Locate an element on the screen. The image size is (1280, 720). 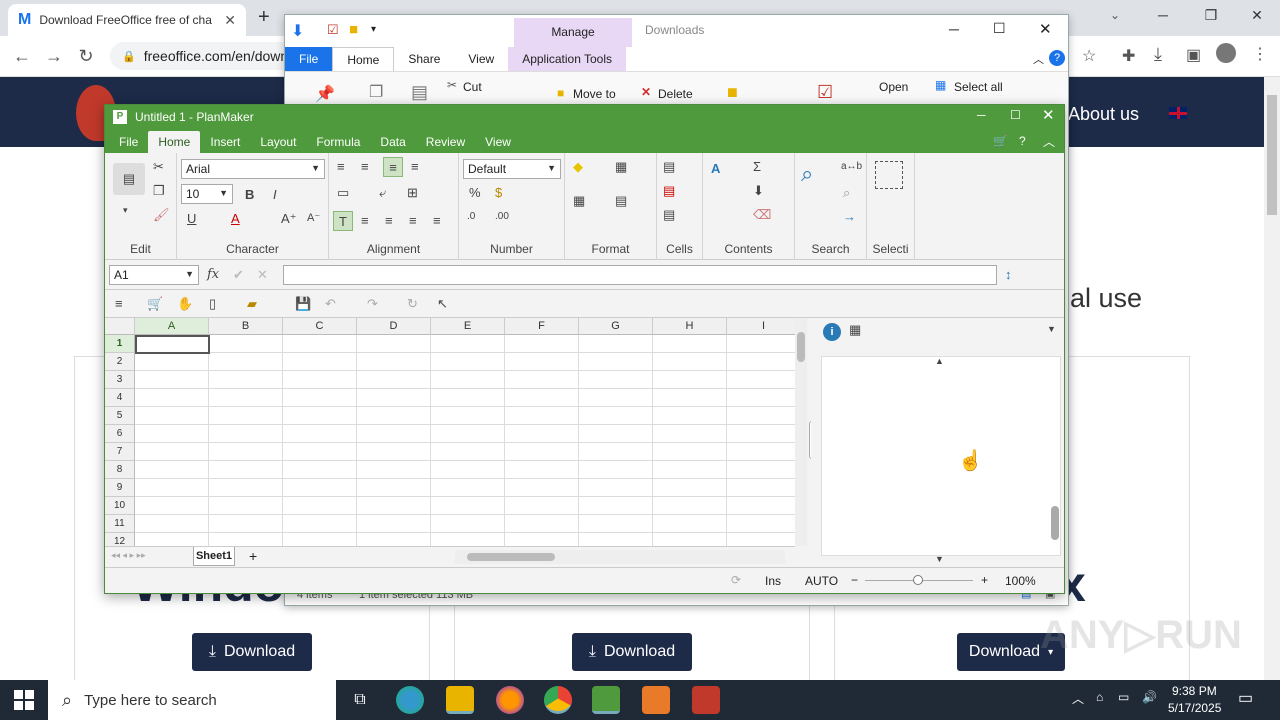
align-right-icon: ≡ is located at coordinates (413, 220).